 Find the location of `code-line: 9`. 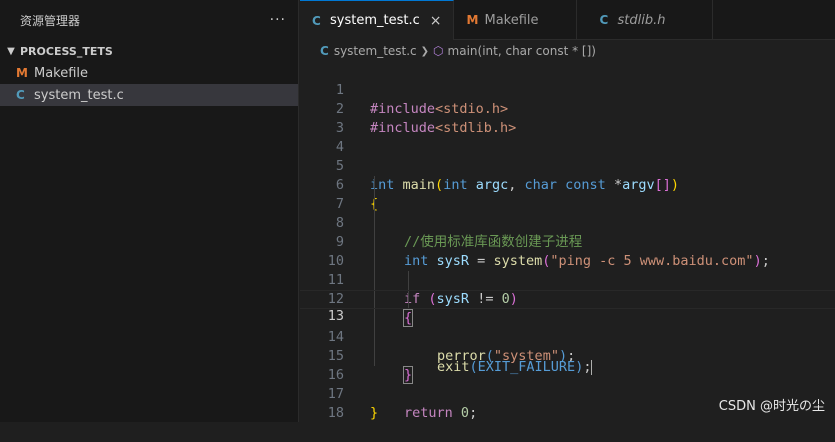

code-line: 9 is located at coordinates (567, 232).